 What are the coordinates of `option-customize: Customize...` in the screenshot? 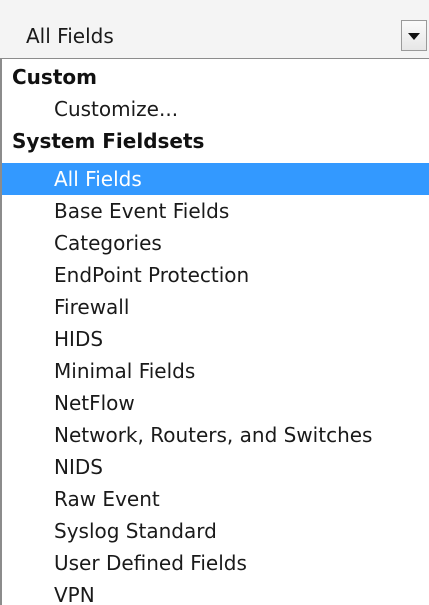 It's located at (215, 109).